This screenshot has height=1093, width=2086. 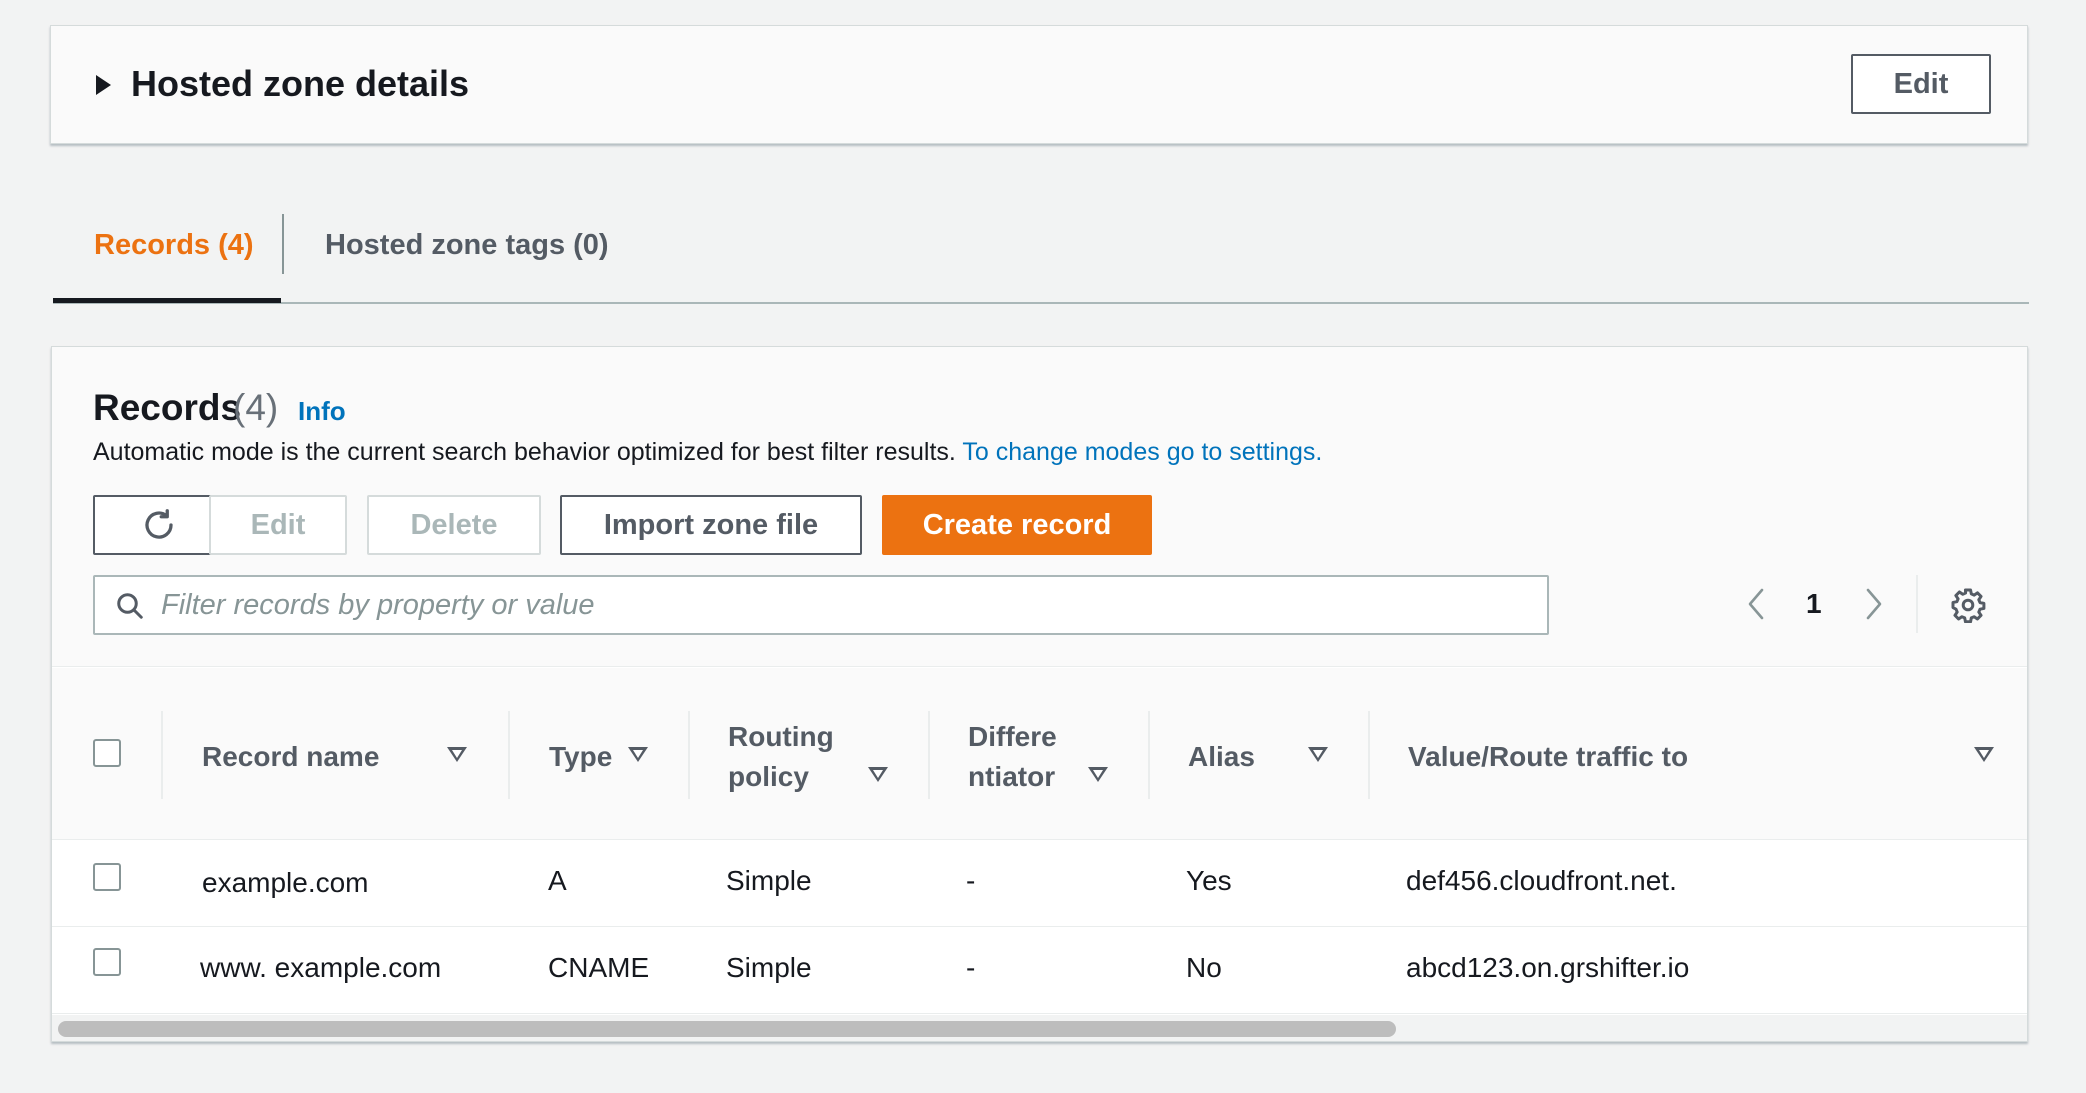 What do you see at coordinates (1548, 967) in the screenshot?
I see `cell-value: abcd123.on.grshifter.io` at bounding box center [1548, 967].